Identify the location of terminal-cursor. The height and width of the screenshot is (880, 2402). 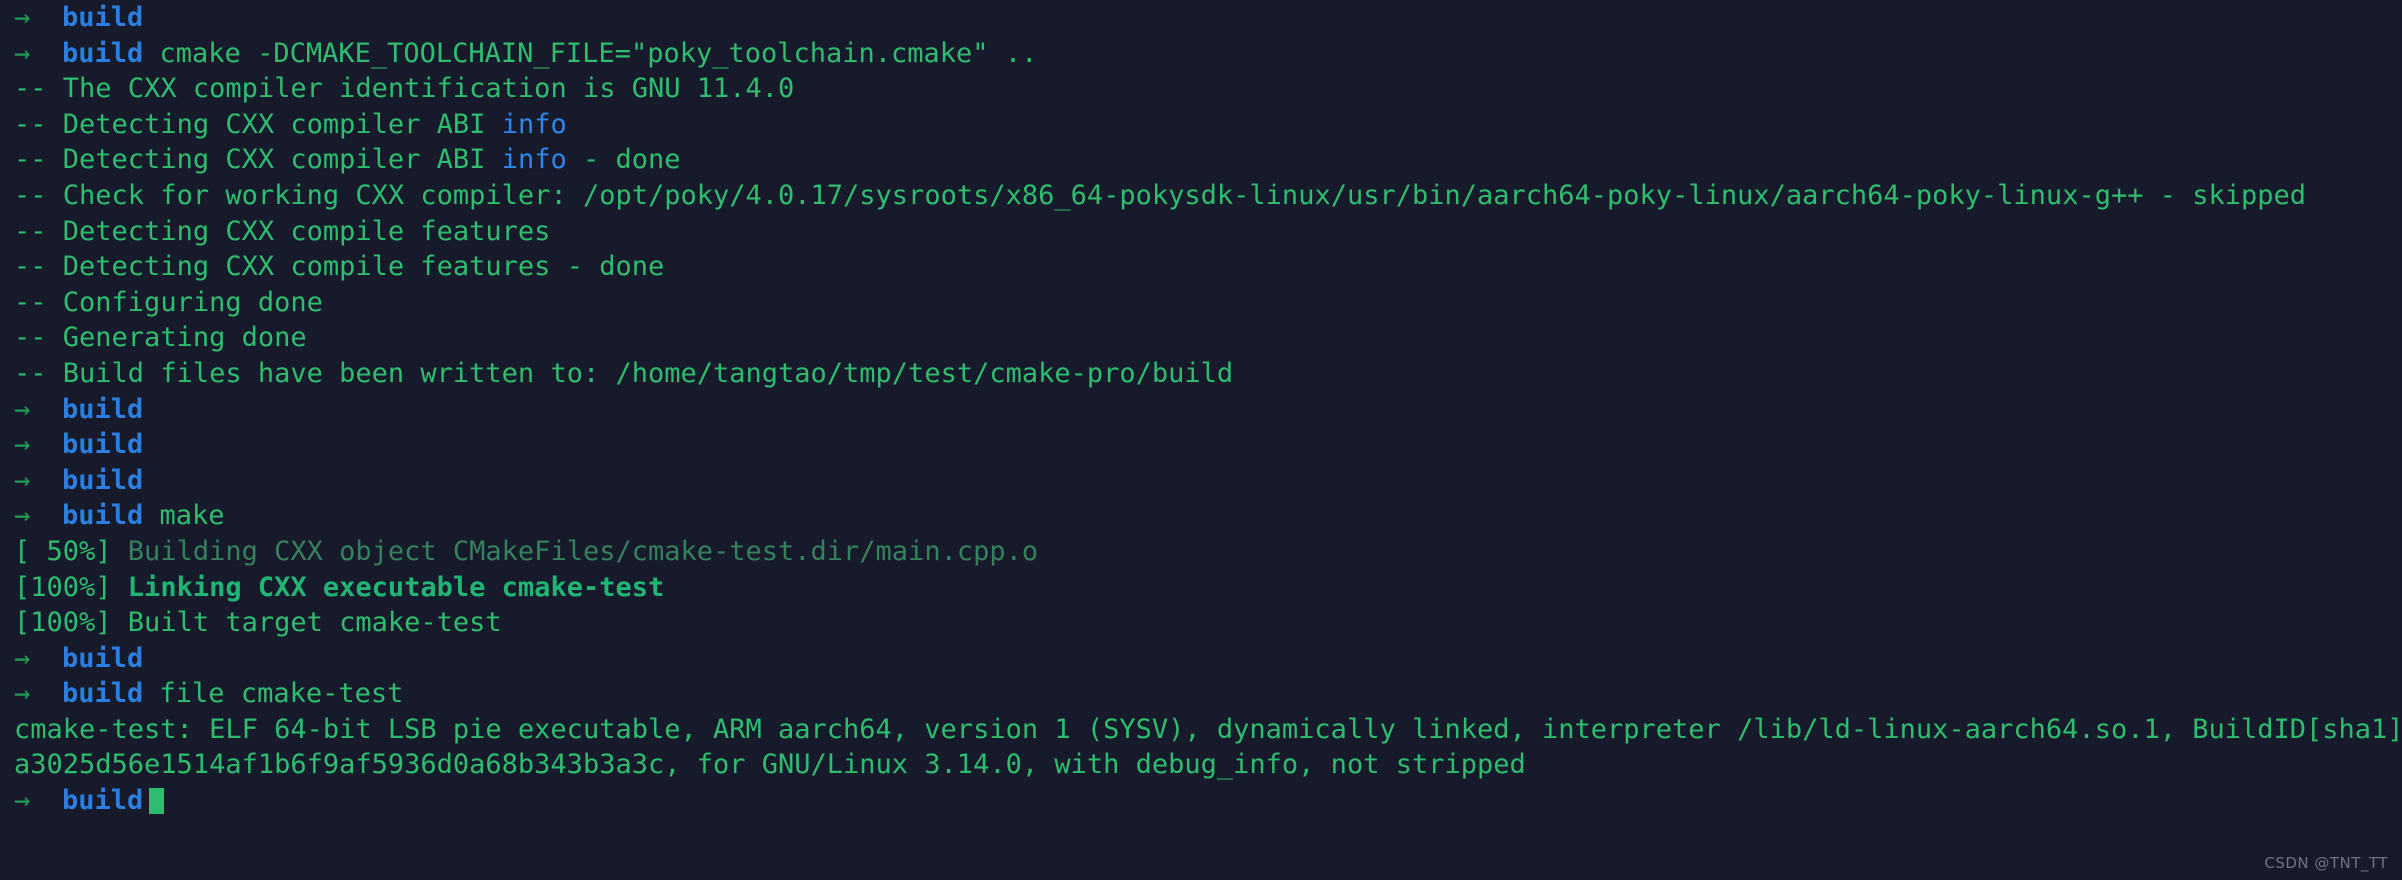
(157, 801).